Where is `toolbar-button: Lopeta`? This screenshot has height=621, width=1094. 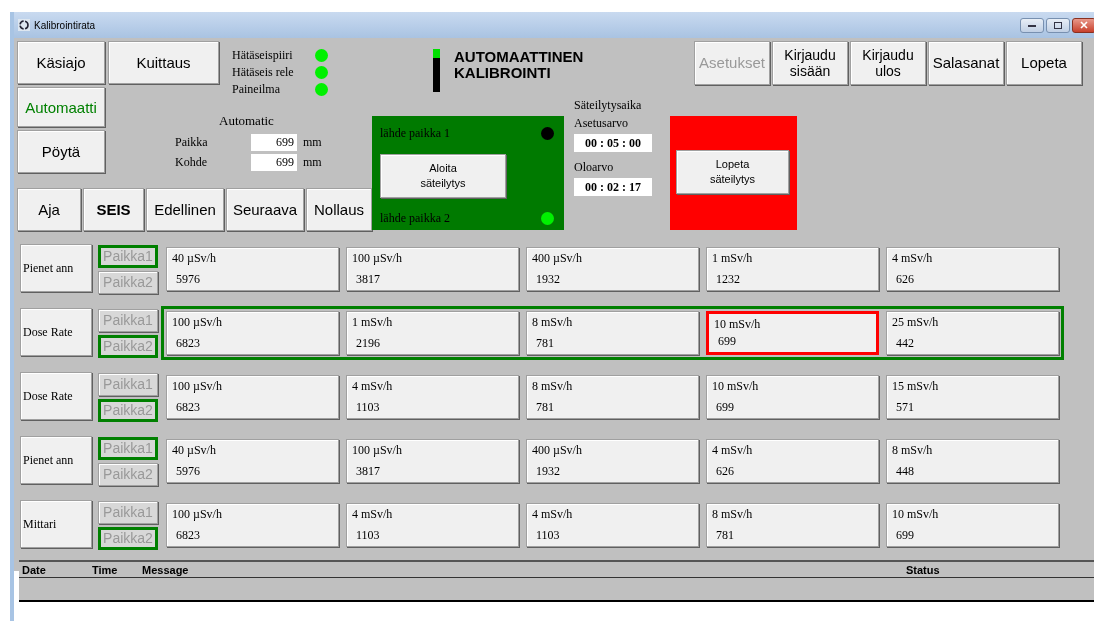
toolbar-button: Lopeta is located at coordinates (1044, 63).